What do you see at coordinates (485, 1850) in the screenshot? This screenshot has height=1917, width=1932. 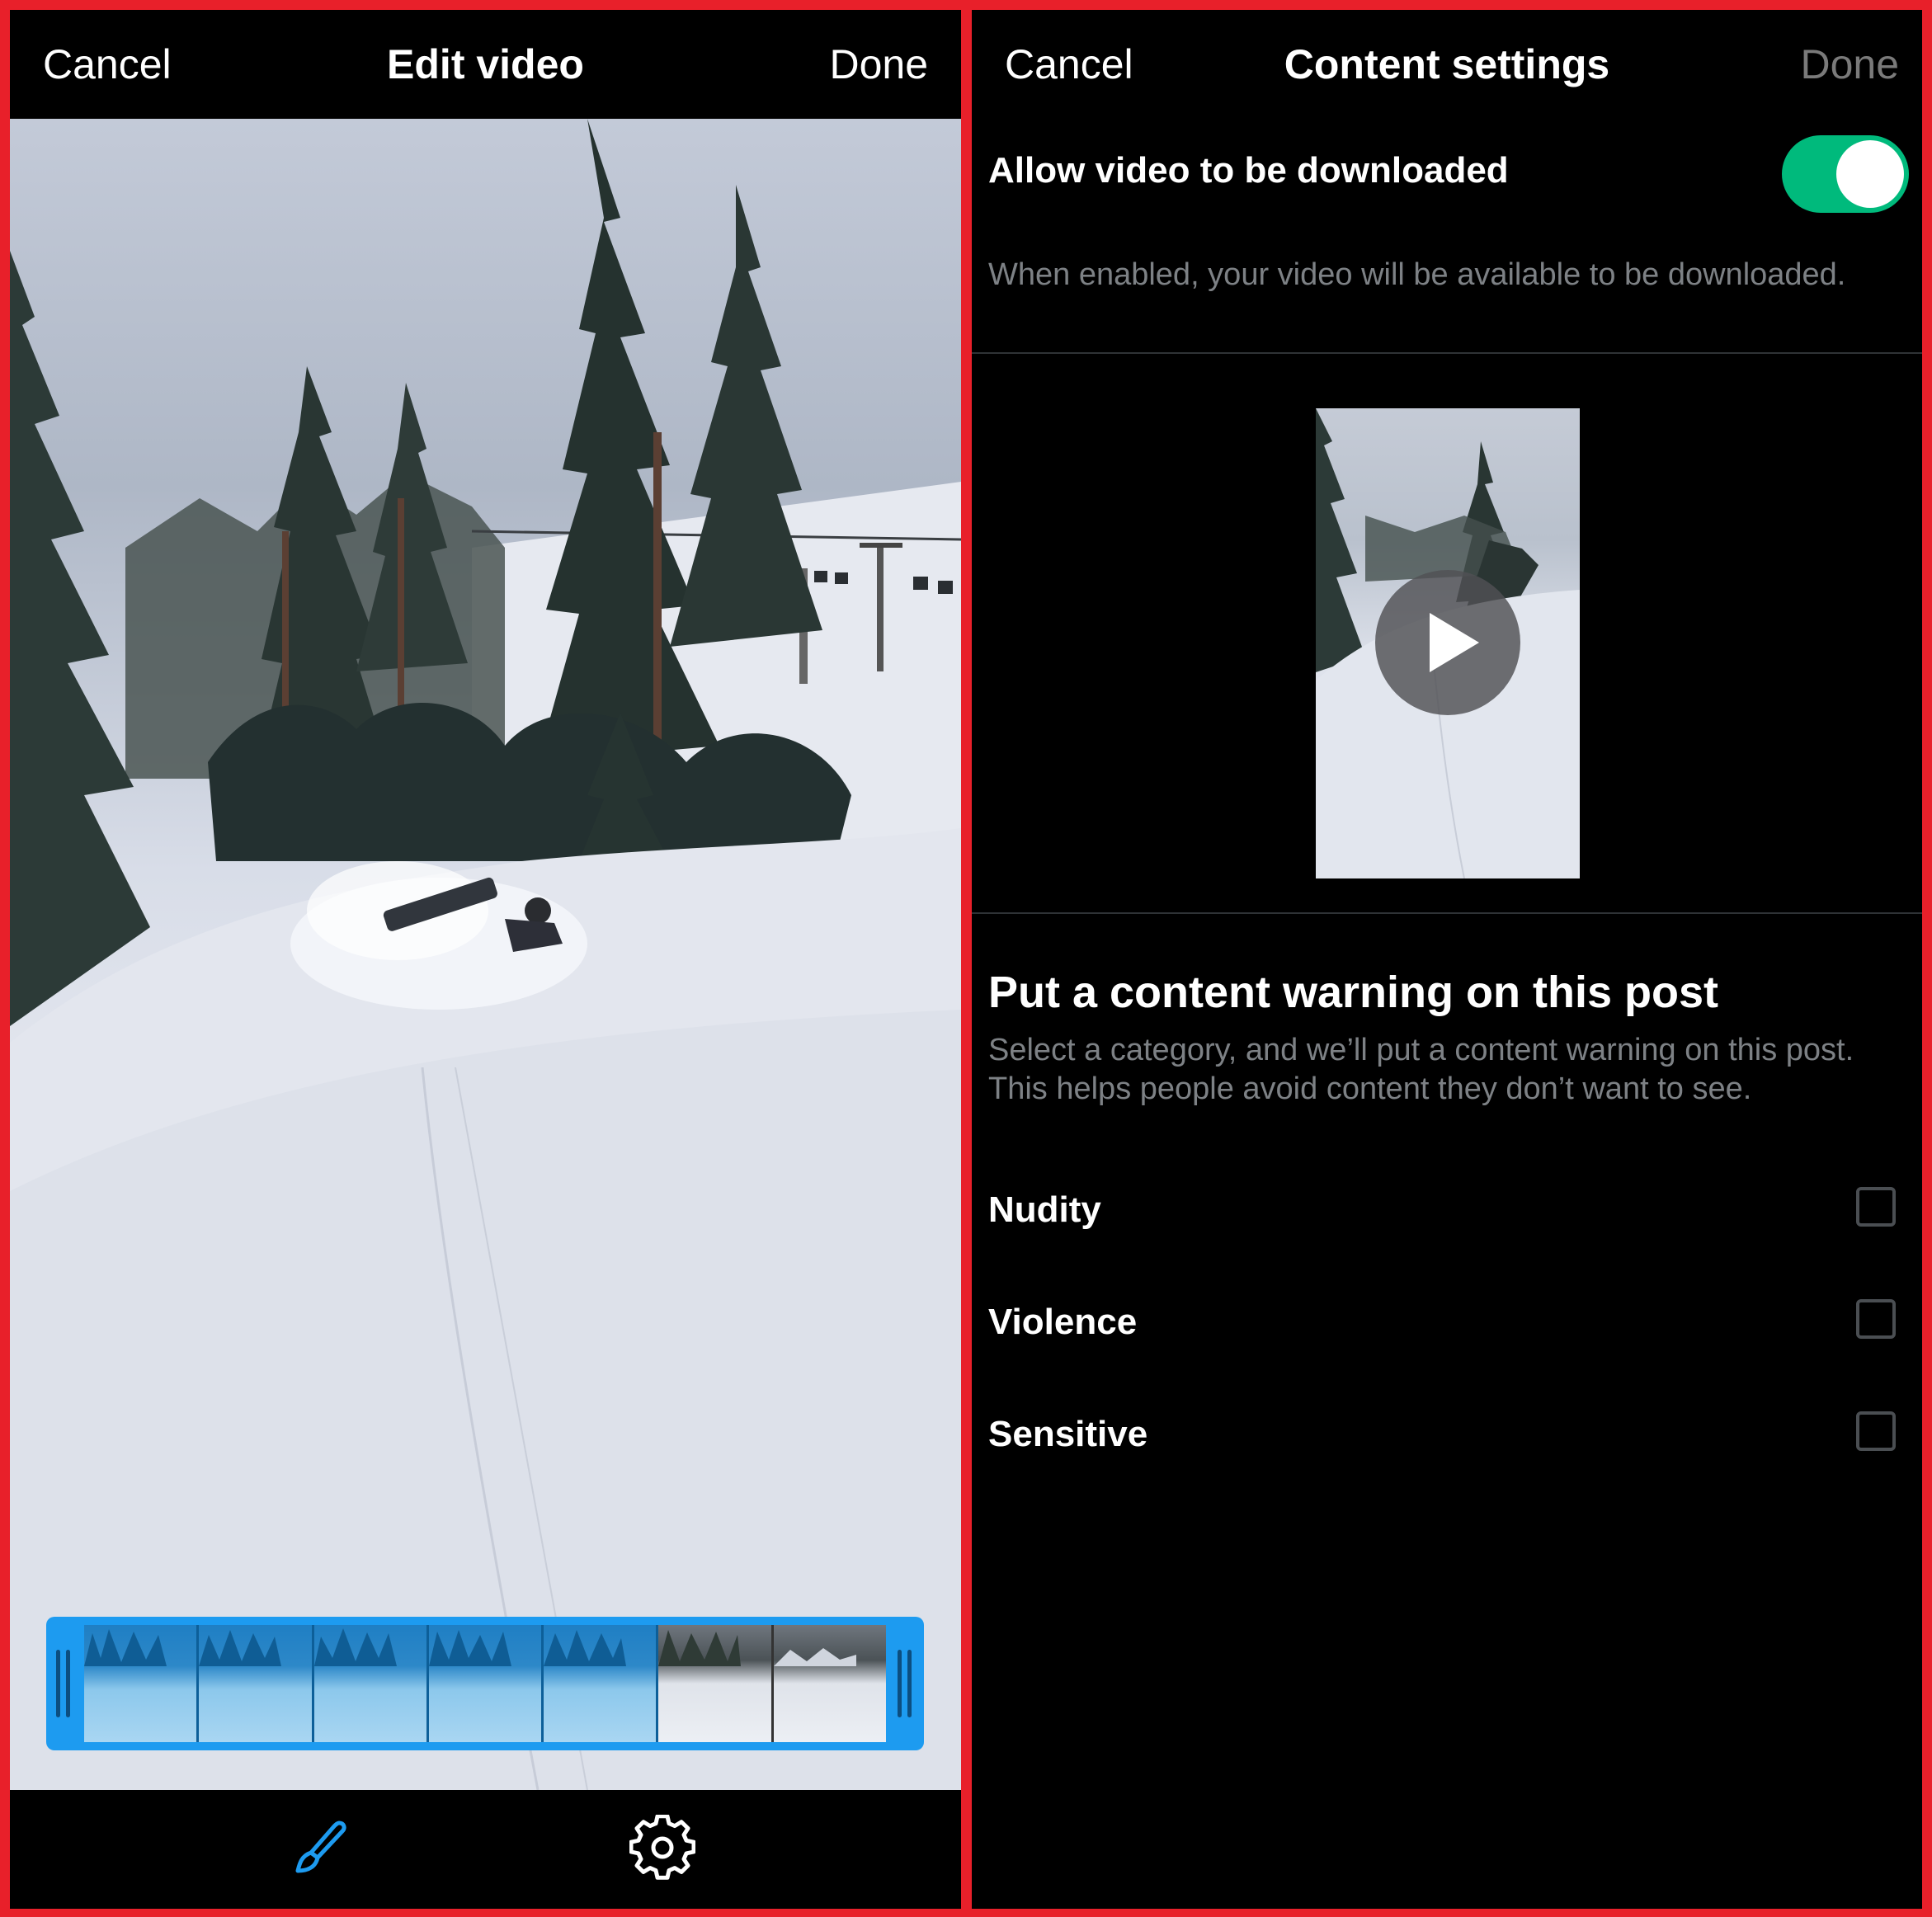 I see `edit-toolbar` at bounding box center [485, 1850].